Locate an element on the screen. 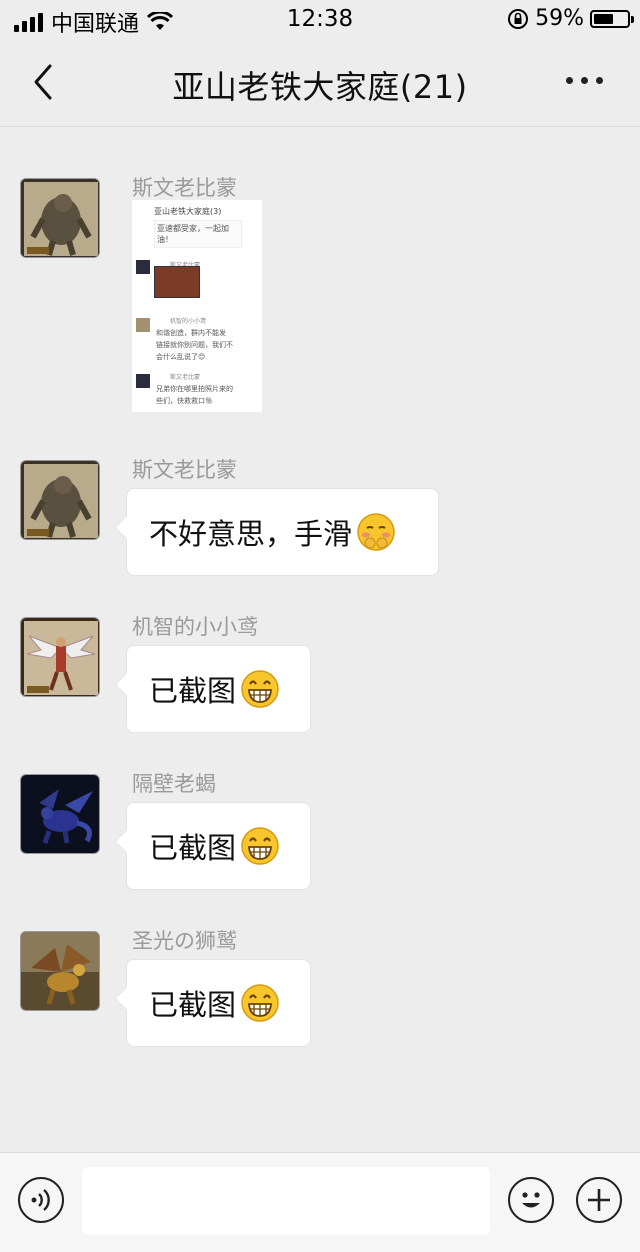 Image resolution: width=640 pixels, height=1252 pixels. sender-name: 圣光の狮鹫 is located at coordinates (184, 941).